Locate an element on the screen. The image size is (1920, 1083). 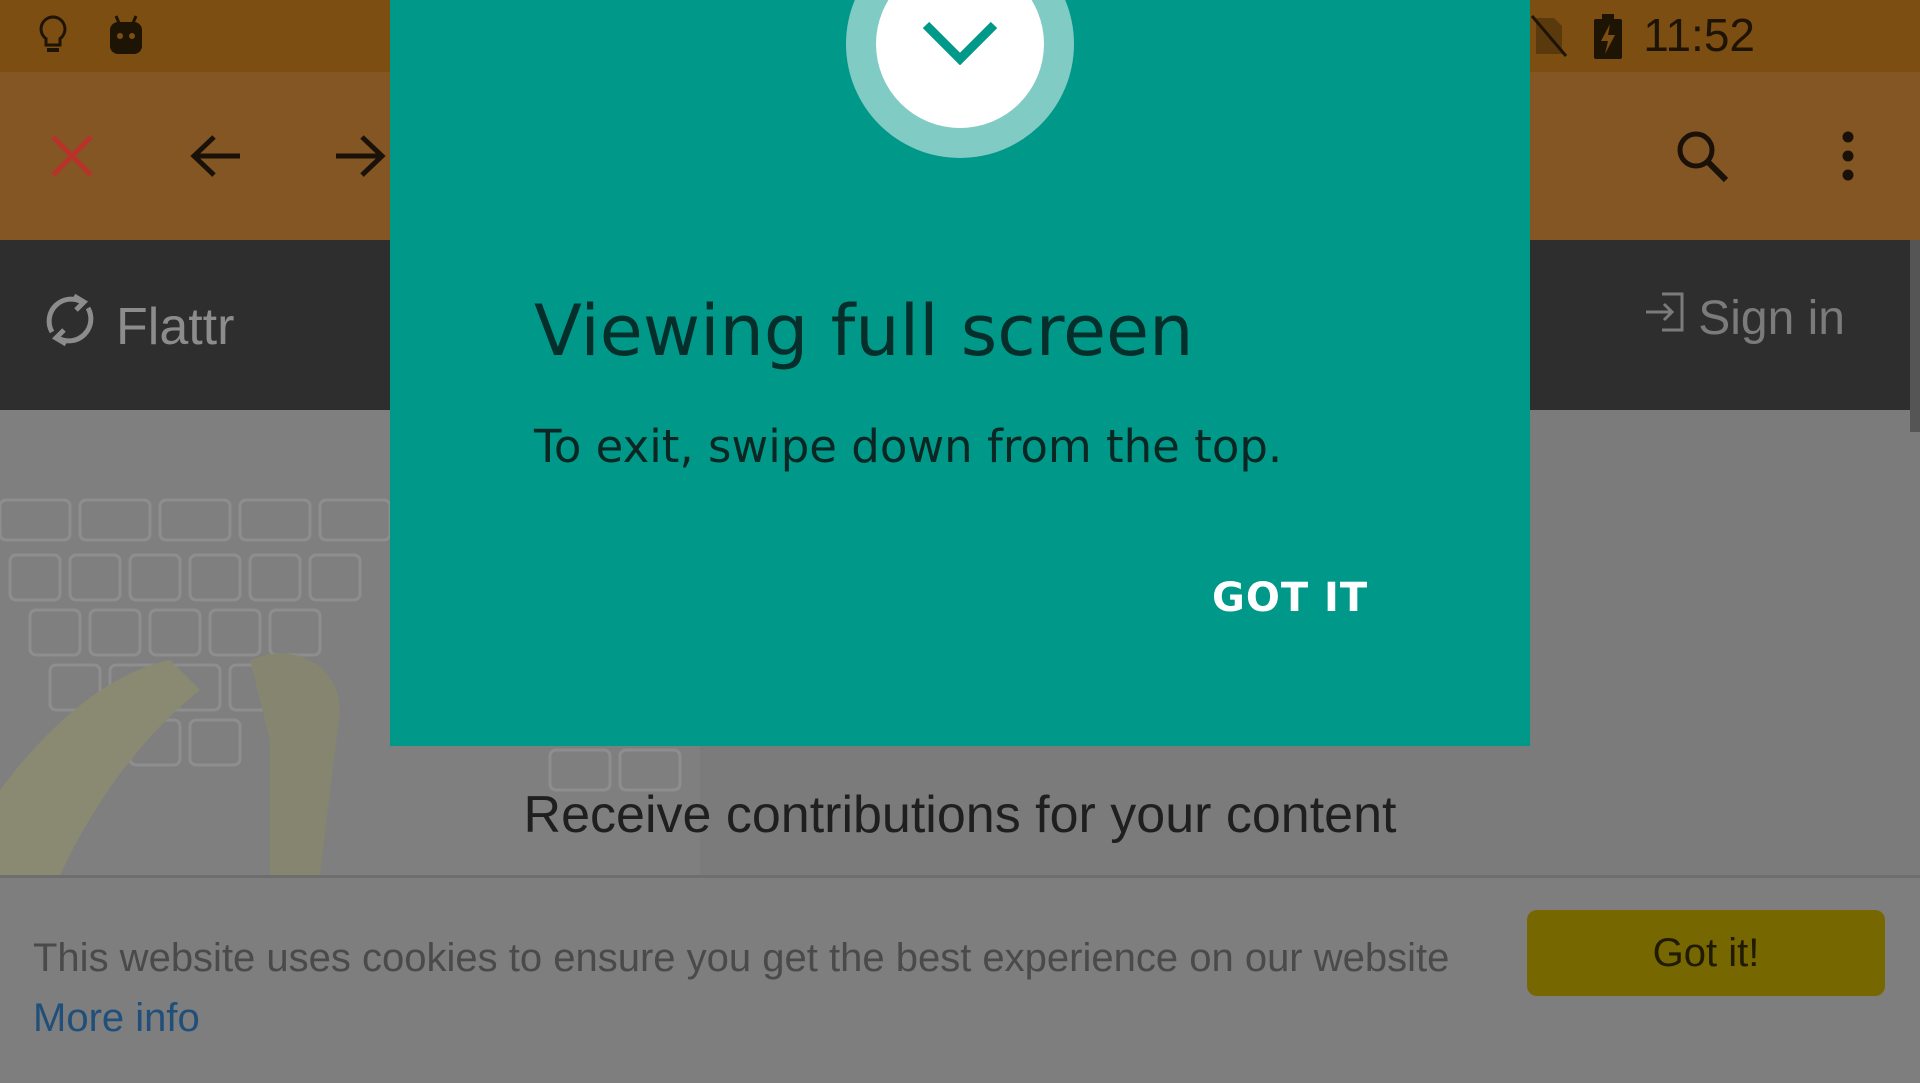
android-debug-icon is located at coordinates (126, 37).